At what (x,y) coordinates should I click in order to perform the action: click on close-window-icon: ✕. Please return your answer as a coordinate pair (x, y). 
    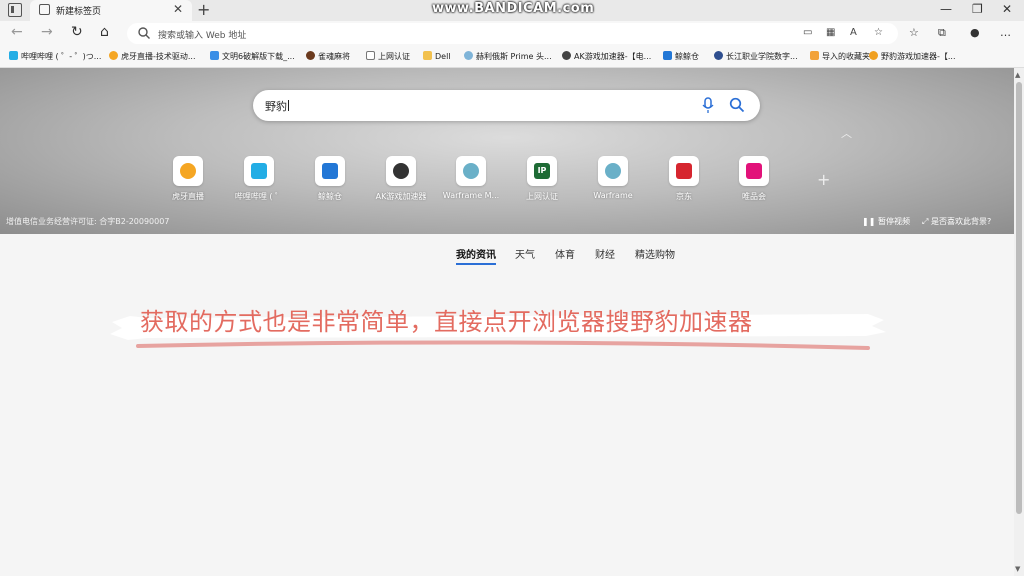
    Looking at the image, I should click on (1007, 9).